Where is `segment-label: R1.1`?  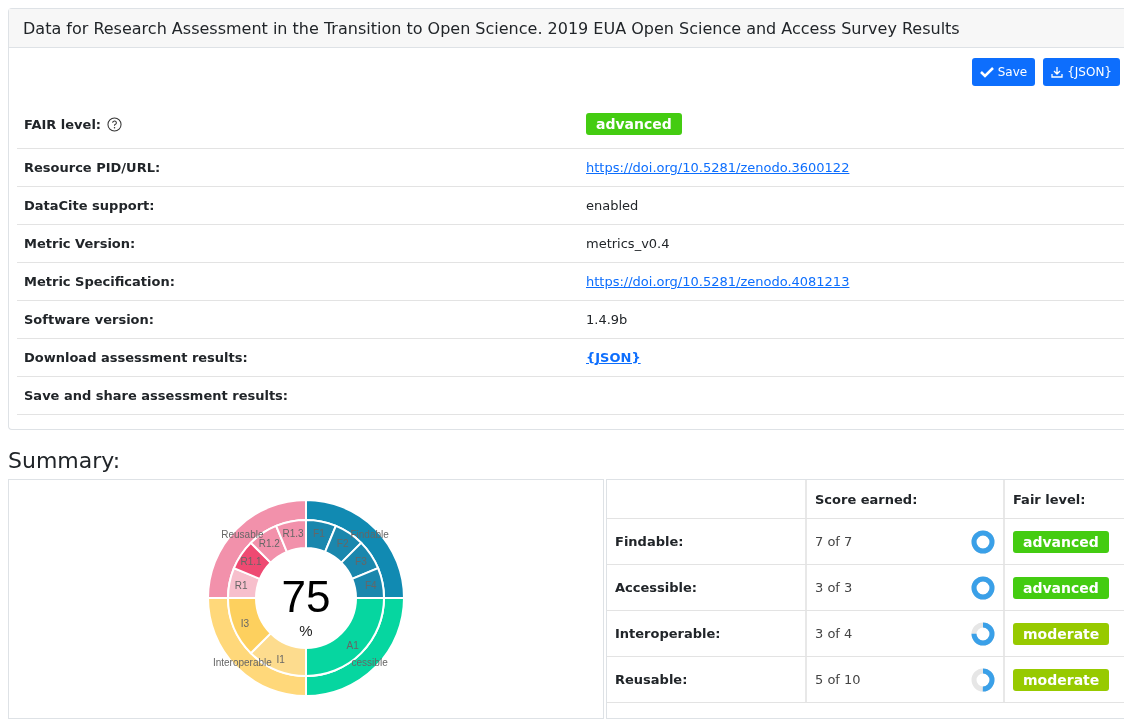 segment-label: R1.1 is located at coordinates (251, 562).